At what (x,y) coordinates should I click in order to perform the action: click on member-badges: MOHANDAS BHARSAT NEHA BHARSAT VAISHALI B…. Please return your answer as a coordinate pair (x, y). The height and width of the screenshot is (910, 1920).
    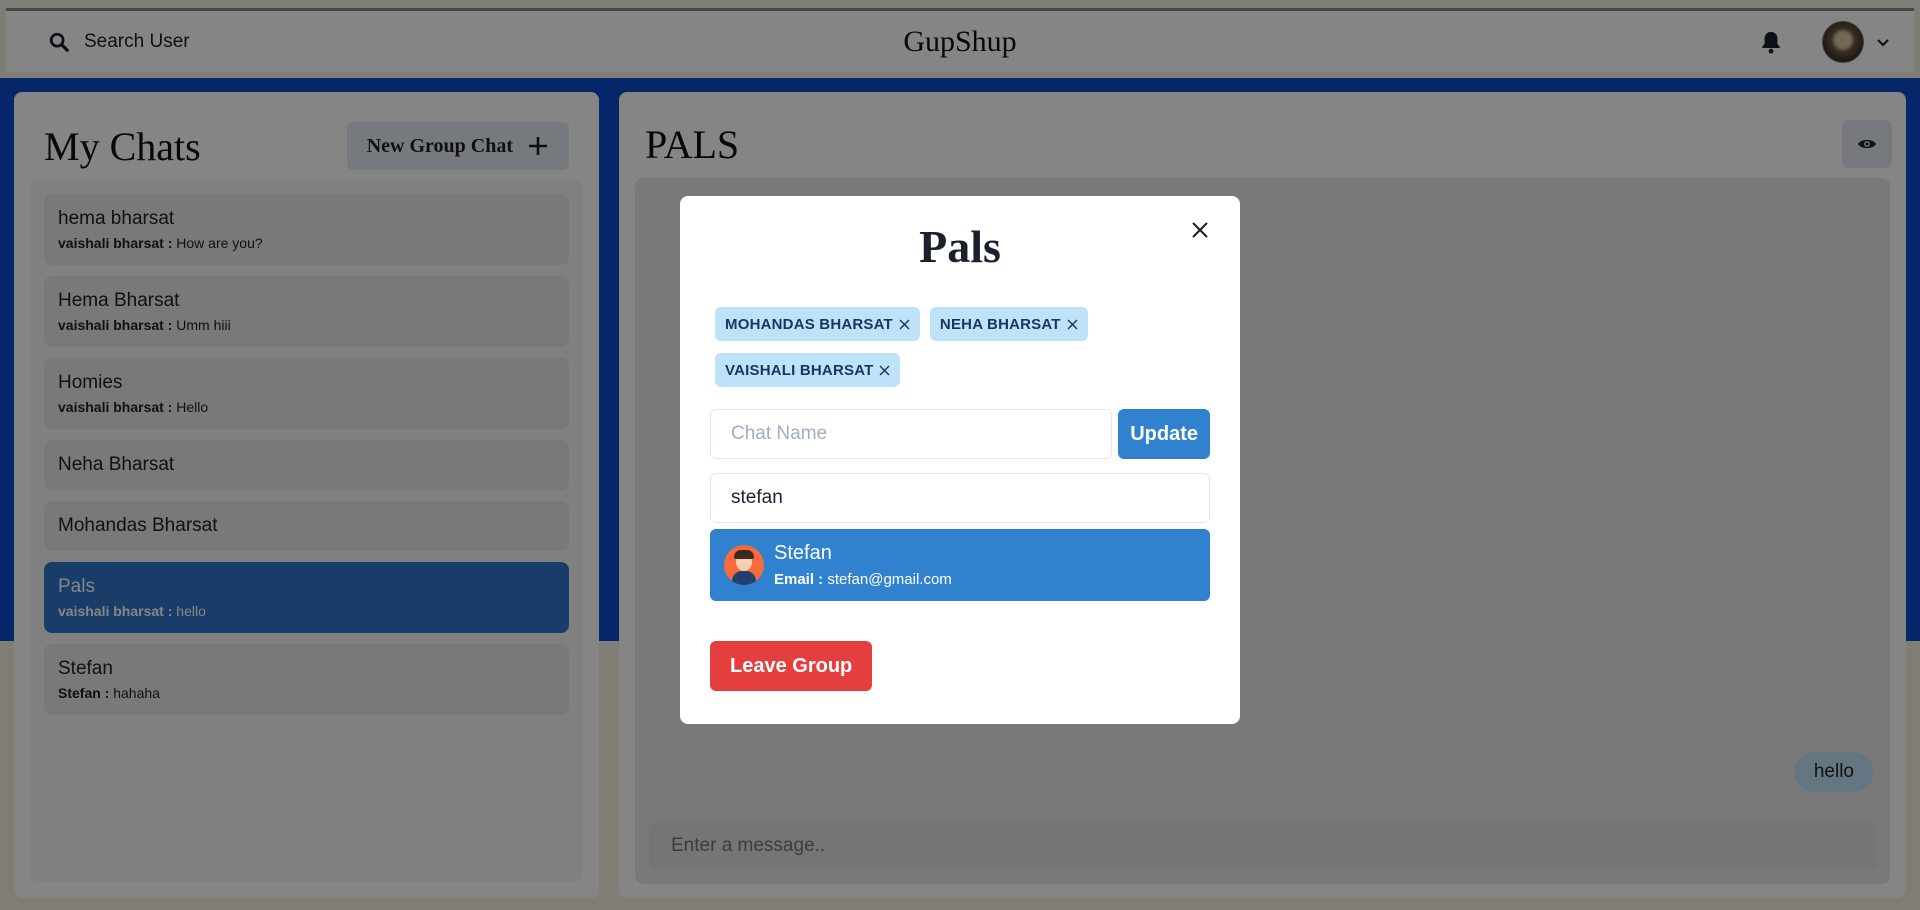
    Looking at the image, I should click on (930, 347).